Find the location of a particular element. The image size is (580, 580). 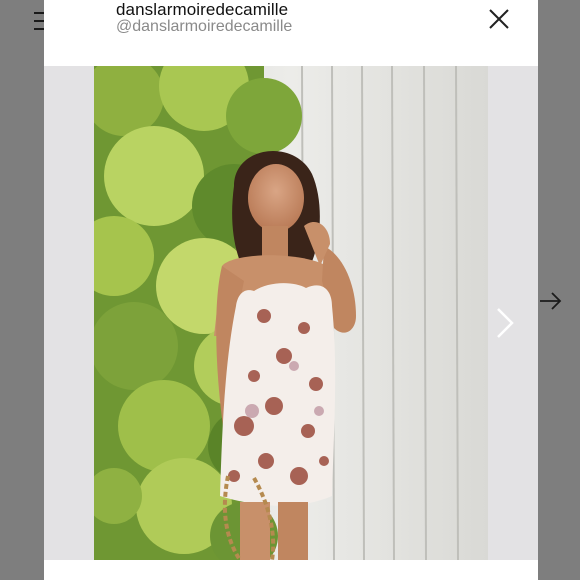

account-name: danslarmoiredecamille is located at coordinates (202, 10).